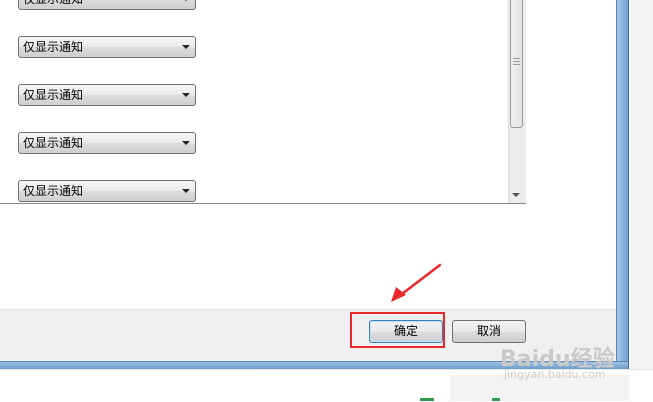  Describe the element at coordinates (555, 374) in the screenshot. I see `watermark-url: jingyan.baidu.com` at that location.